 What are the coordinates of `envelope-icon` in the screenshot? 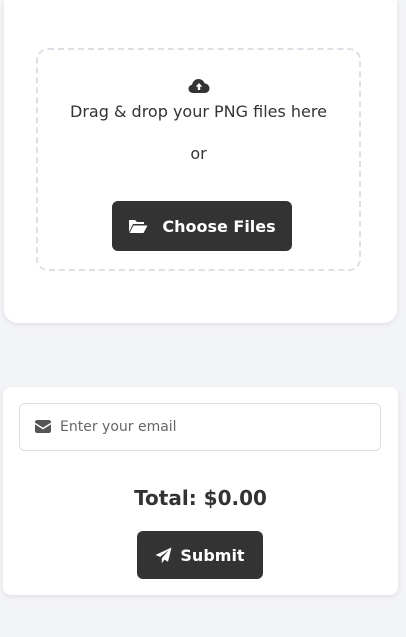 It's located at (43, 426).